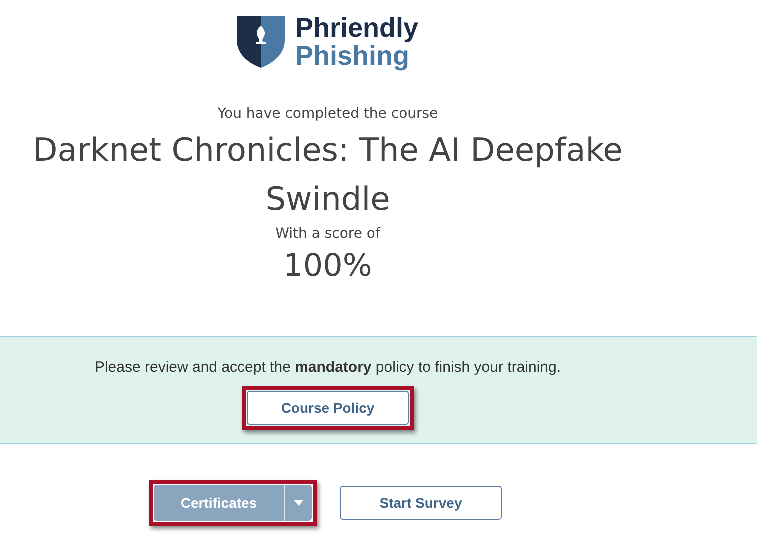 The width and height of the screenshot is (757, 559). What do you see at coordinates (328, 266) in the screenshot?
I see `score-value: 100%` at bounding box center [328, 266].